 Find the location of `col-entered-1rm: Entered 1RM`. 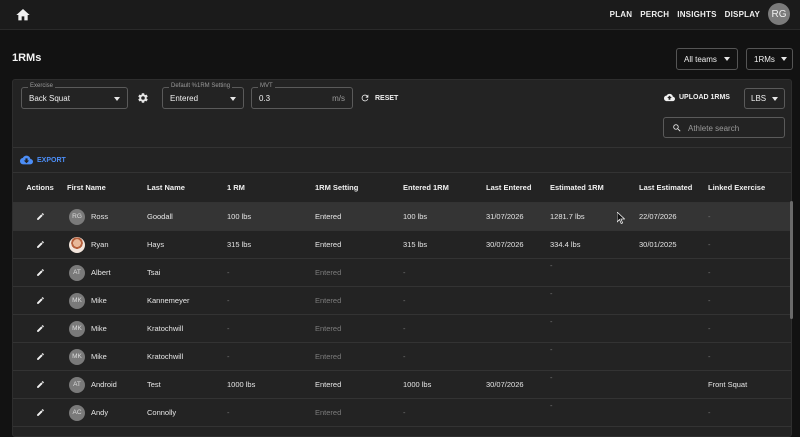

col-entered-1rm: Entered 1RM is located at coordinates (444, 187).